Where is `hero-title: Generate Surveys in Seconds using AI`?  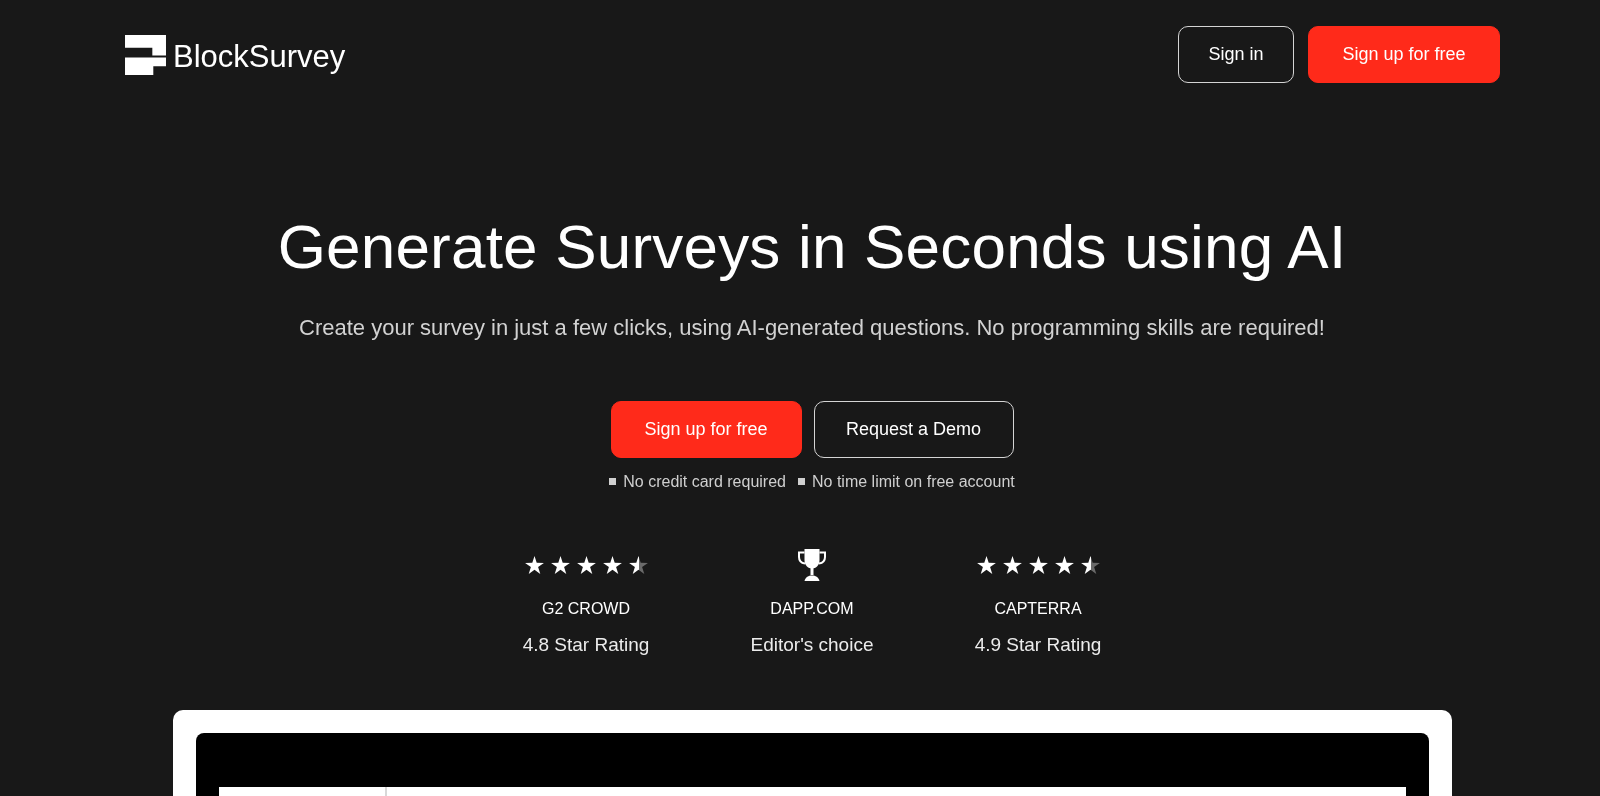
hero-title: Generate Surveys in Seconds using AI is located at coordinates (812, 247).